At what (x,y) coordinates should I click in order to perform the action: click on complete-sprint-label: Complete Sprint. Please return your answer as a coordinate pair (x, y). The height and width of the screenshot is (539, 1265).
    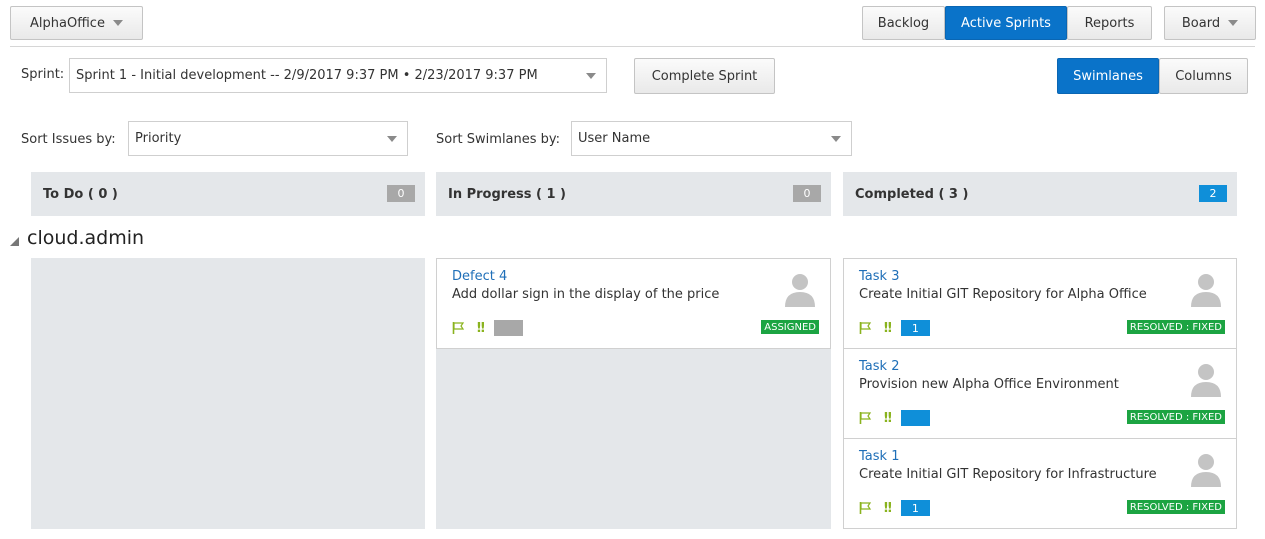
    Looking at the image, I should click on (704, 76).